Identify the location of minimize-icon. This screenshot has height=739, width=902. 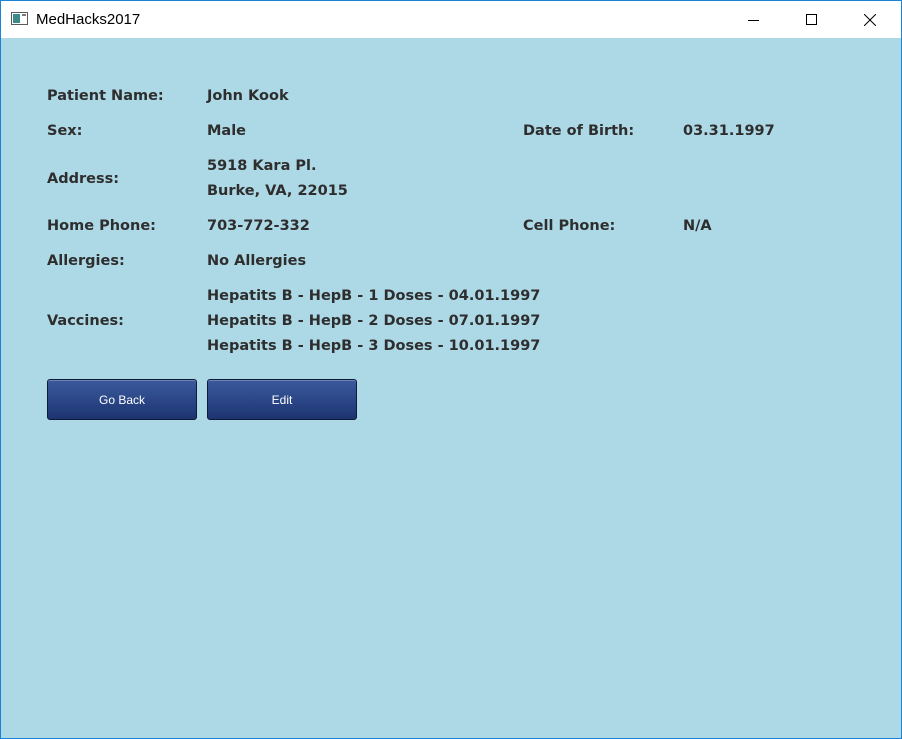
(753, 20).